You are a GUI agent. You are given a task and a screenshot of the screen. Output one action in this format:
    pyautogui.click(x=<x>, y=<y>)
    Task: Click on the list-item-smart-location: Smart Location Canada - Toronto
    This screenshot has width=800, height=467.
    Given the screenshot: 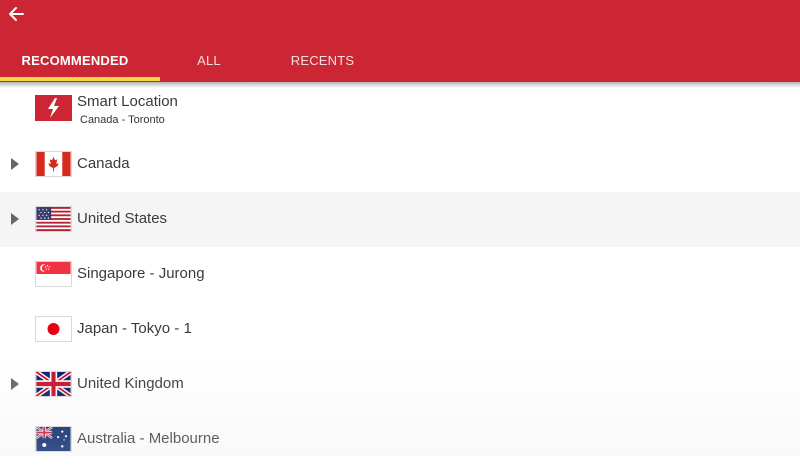 What is the action you would take?
    pyautogui.click(x=400, y=115)
    